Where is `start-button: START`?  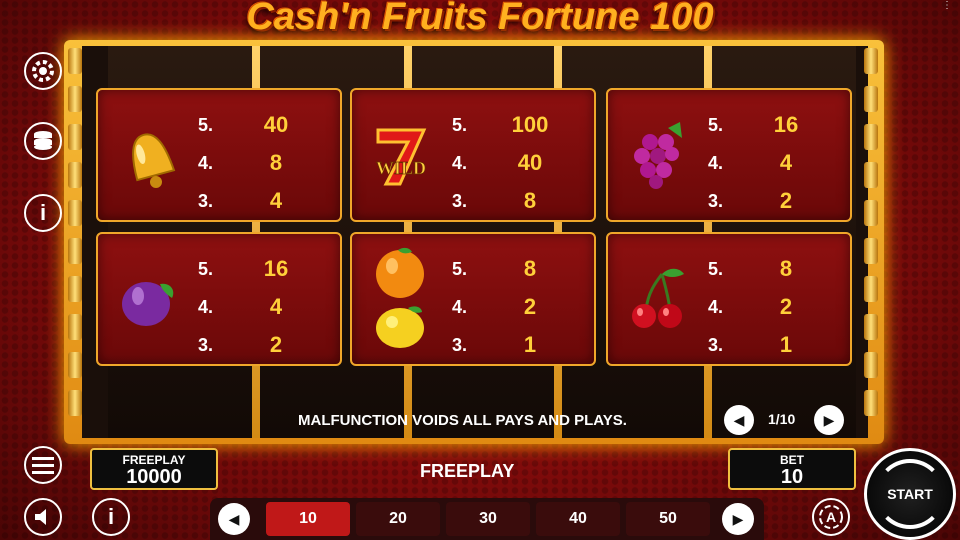 start-button: START is located at coordinates (910, 494).